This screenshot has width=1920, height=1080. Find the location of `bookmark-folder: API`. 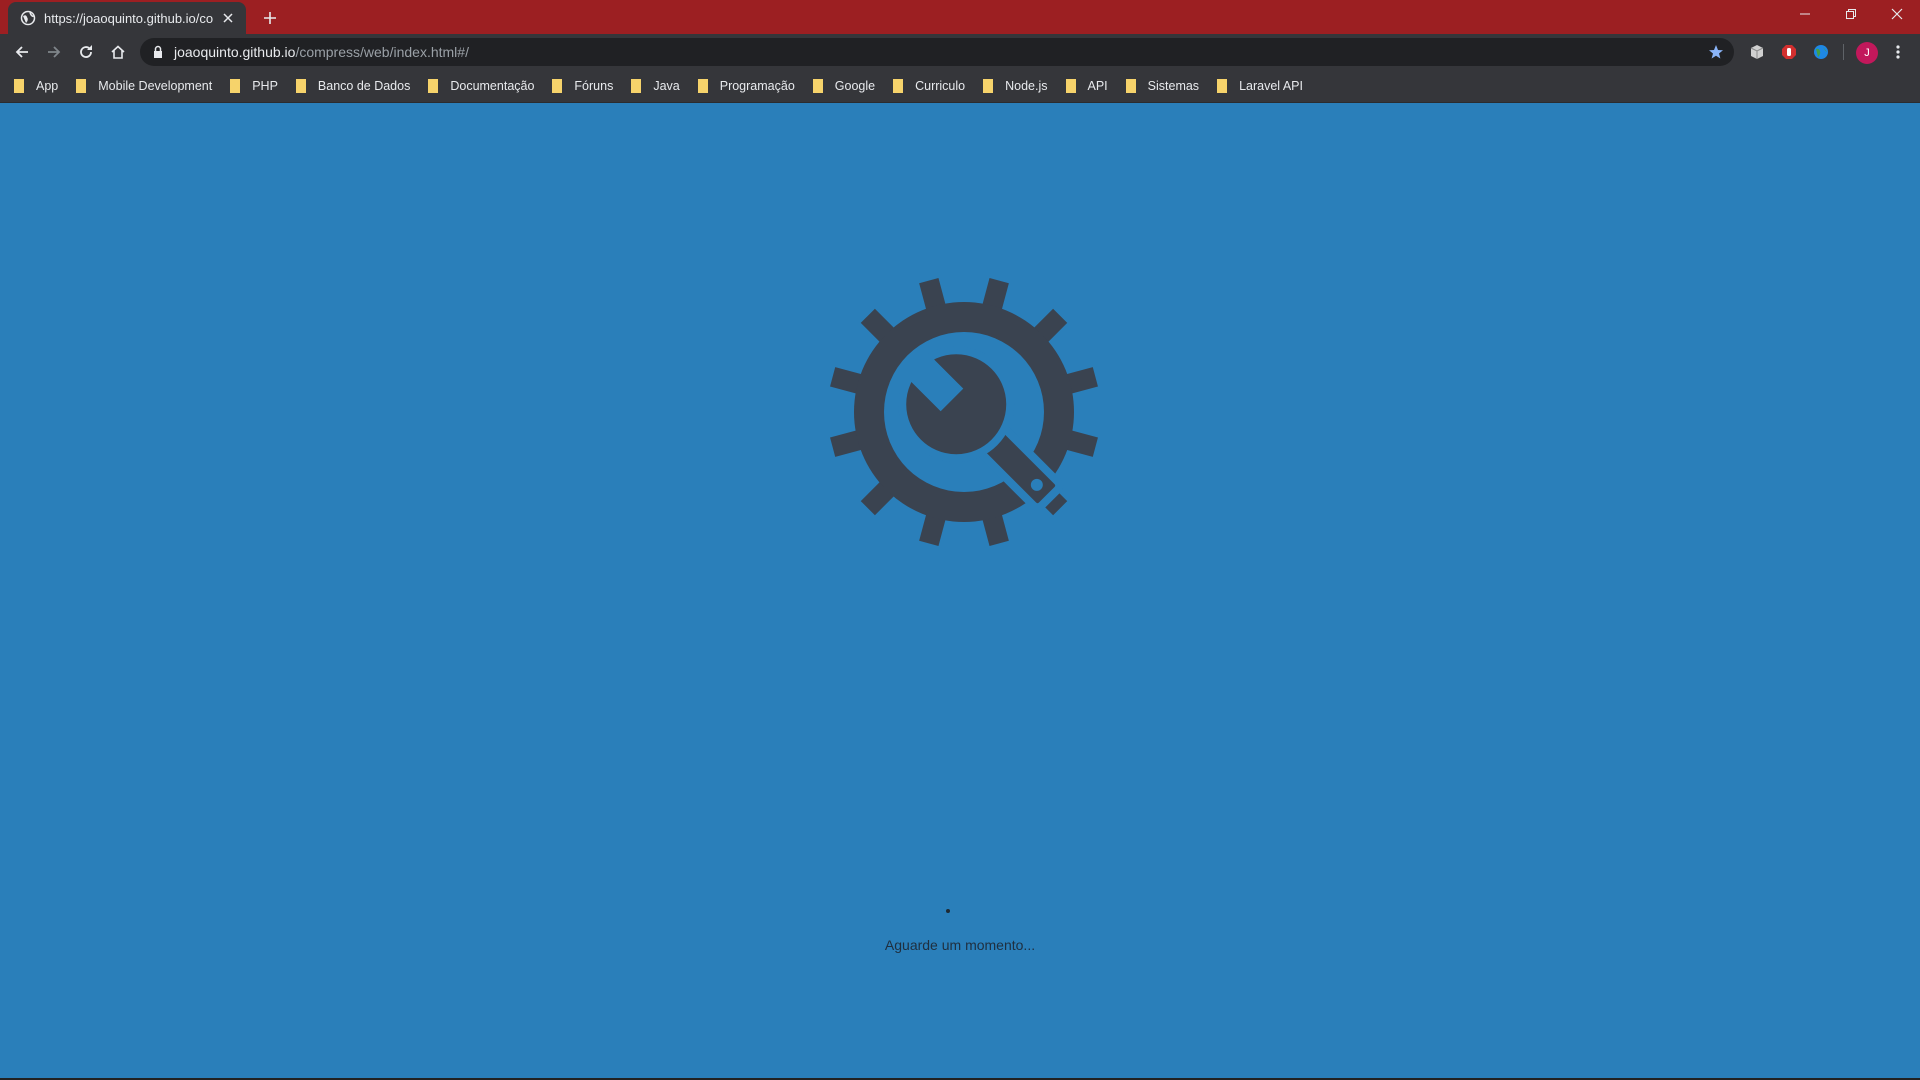

bookmark-folder: API is located at coordinates (1086, 86).